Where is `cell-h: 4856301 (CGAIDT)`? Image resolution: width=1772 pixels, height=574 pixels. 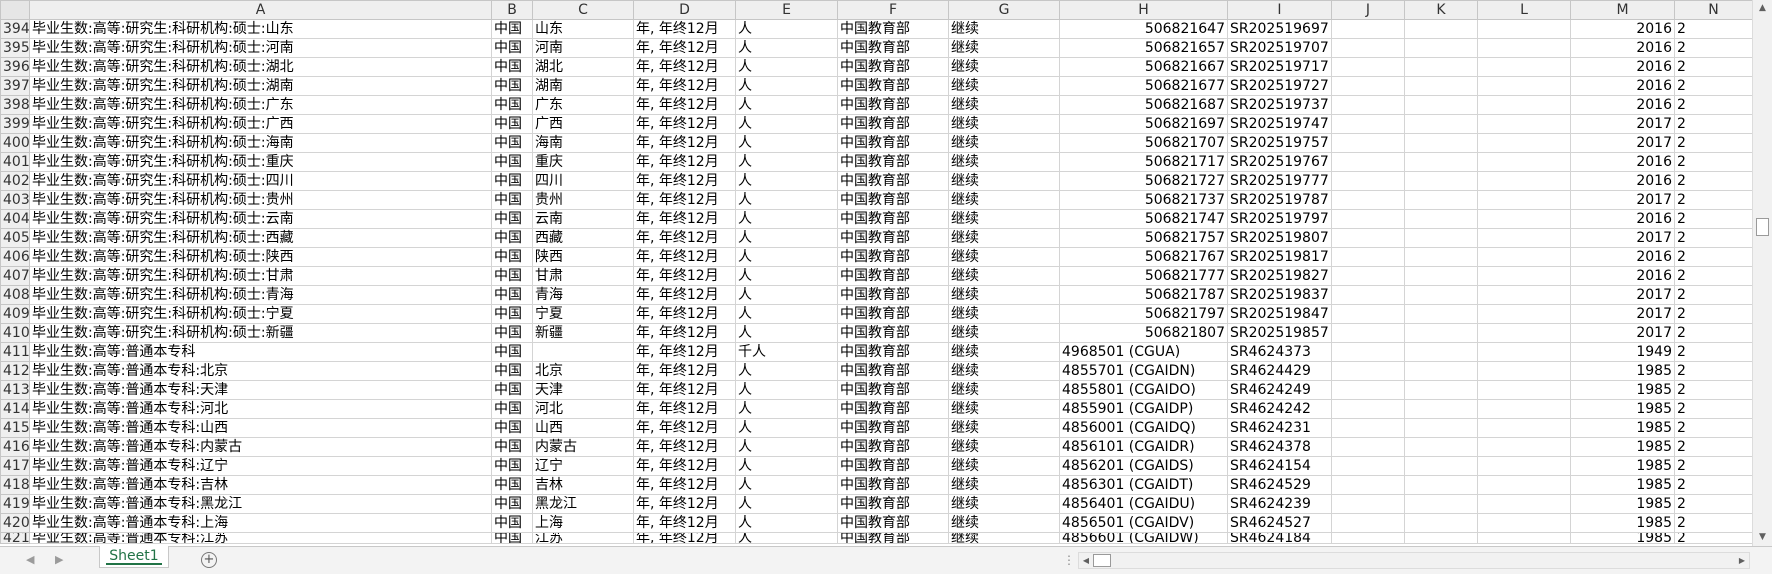
cell-h: 4856301 (CGAIDT) is located at coordinates (1143, 485).